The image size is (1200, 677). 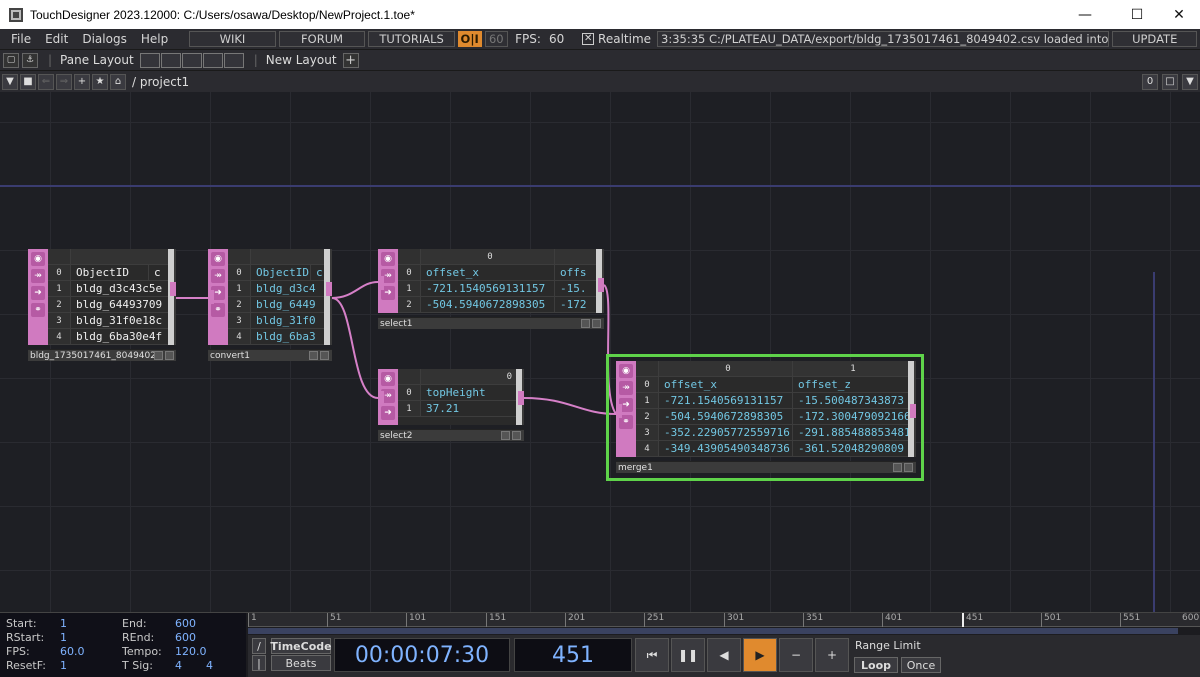 I want to click on stop-icon: ■, so click(x=28, y=81).